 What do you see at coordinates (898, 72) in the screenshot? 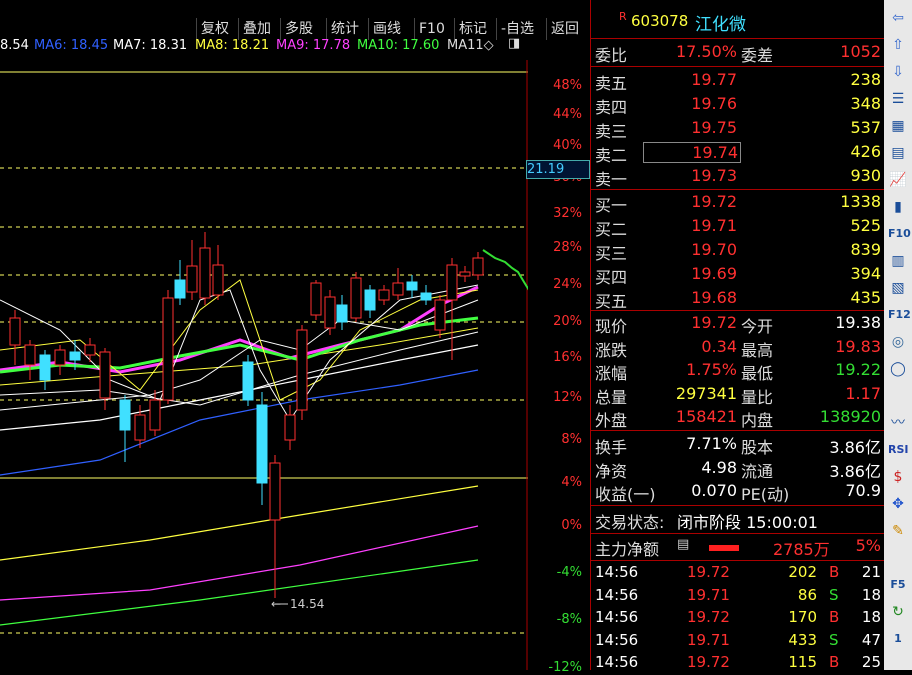
I see `arrow-down-icon: ⇩` at bounding box center [898, 72].